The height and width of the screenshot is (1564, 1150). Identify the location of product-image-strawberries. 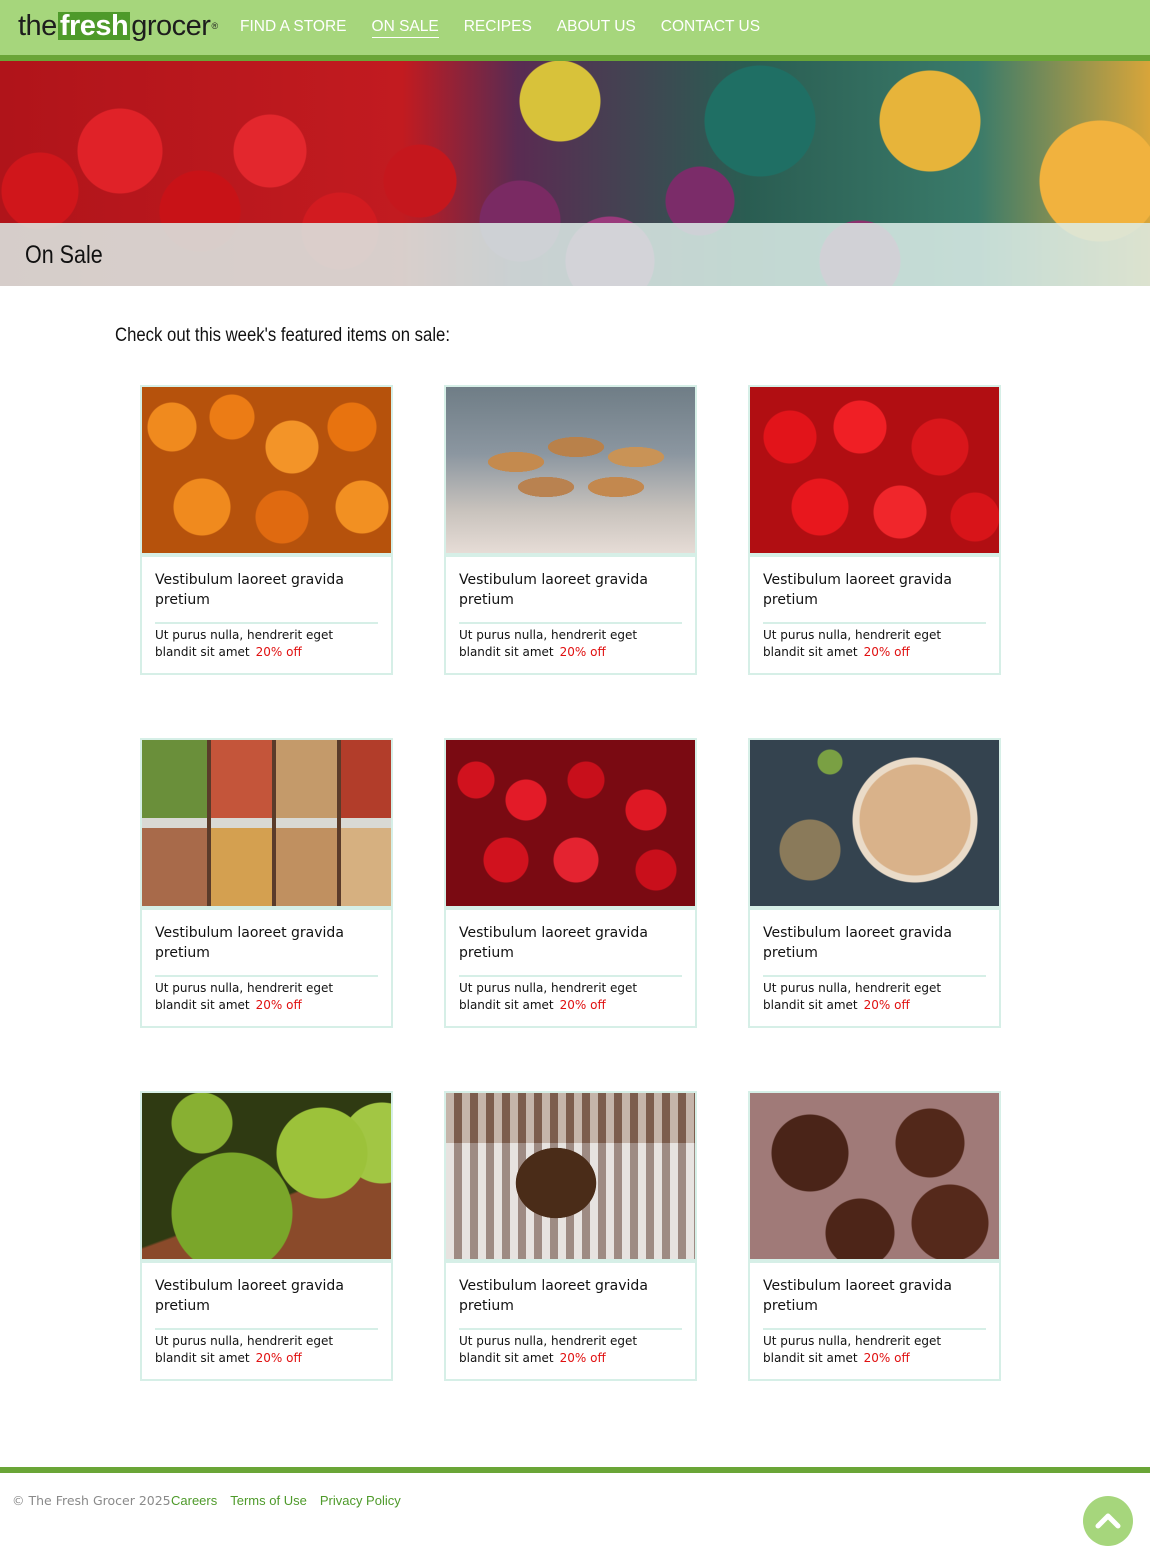
(570, 825).